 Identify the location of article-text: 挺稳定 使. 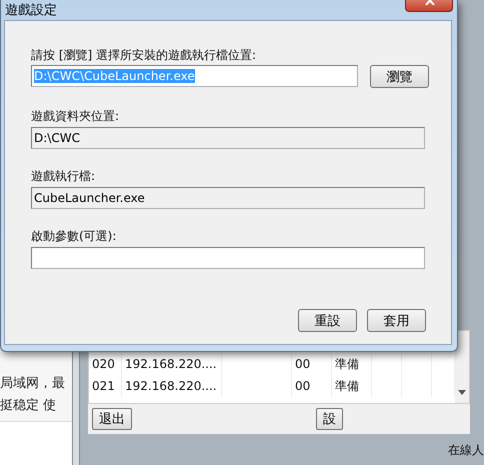
(29, 406).